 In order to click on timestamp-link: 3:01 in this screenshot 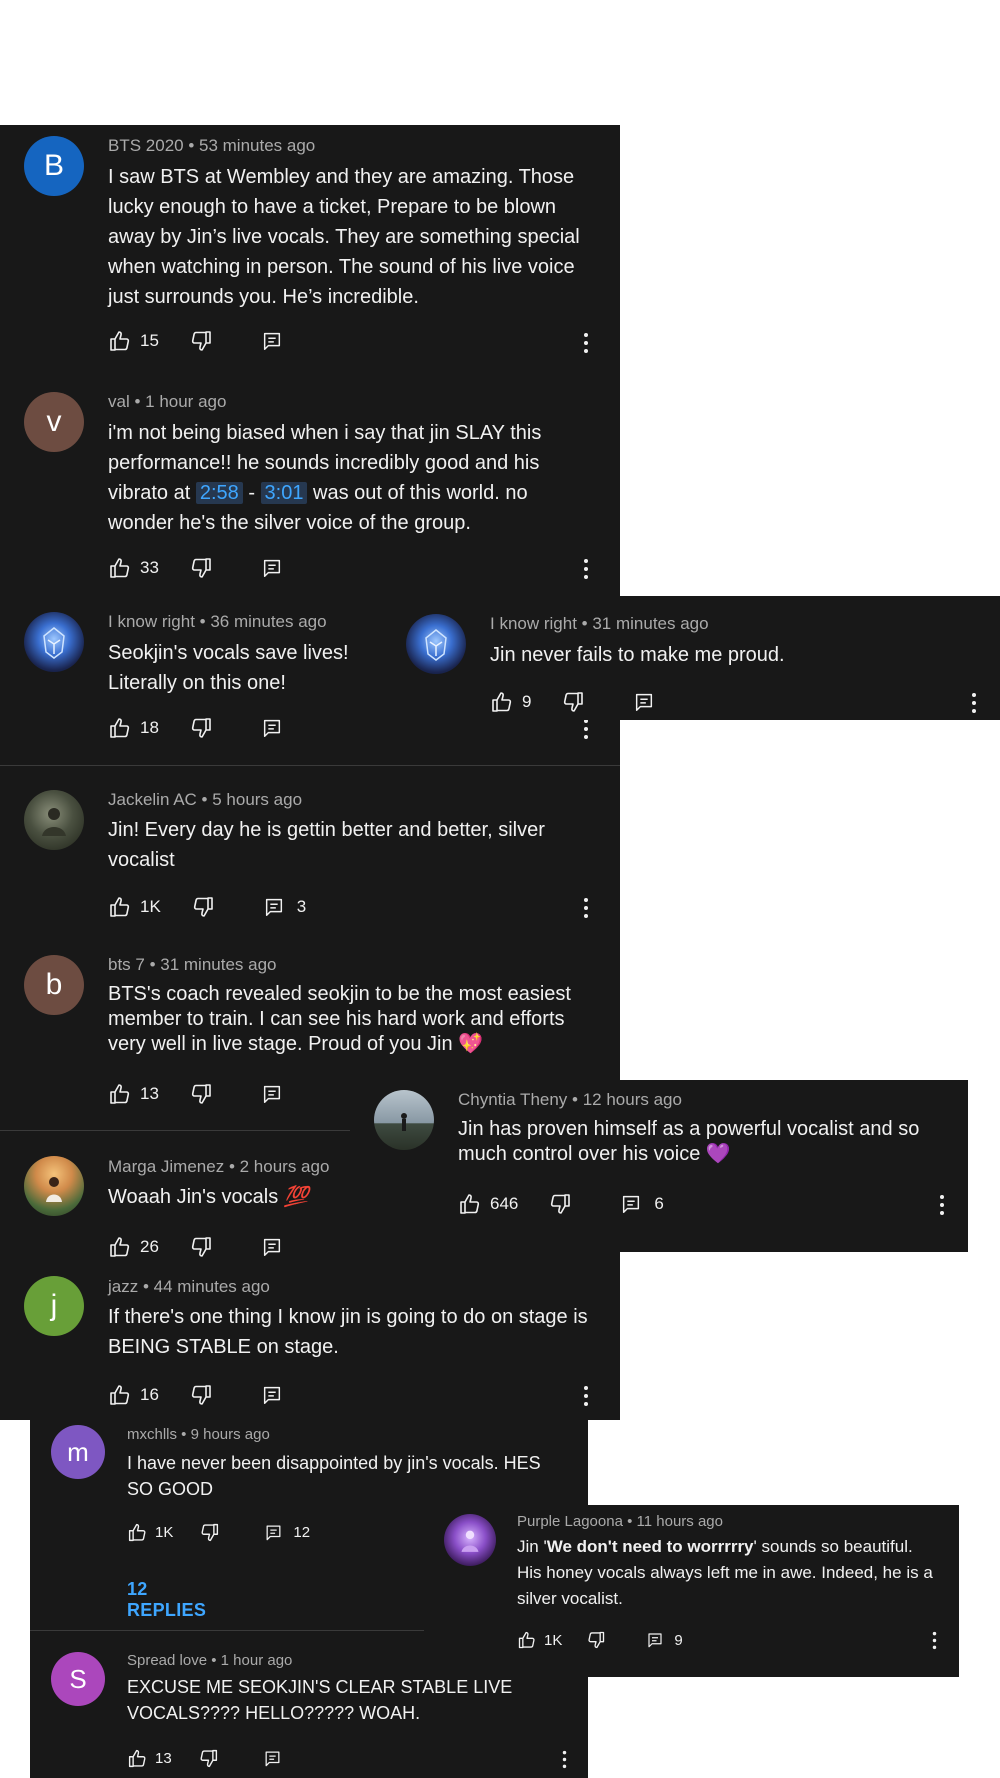, I will do `click(284, 493)`.